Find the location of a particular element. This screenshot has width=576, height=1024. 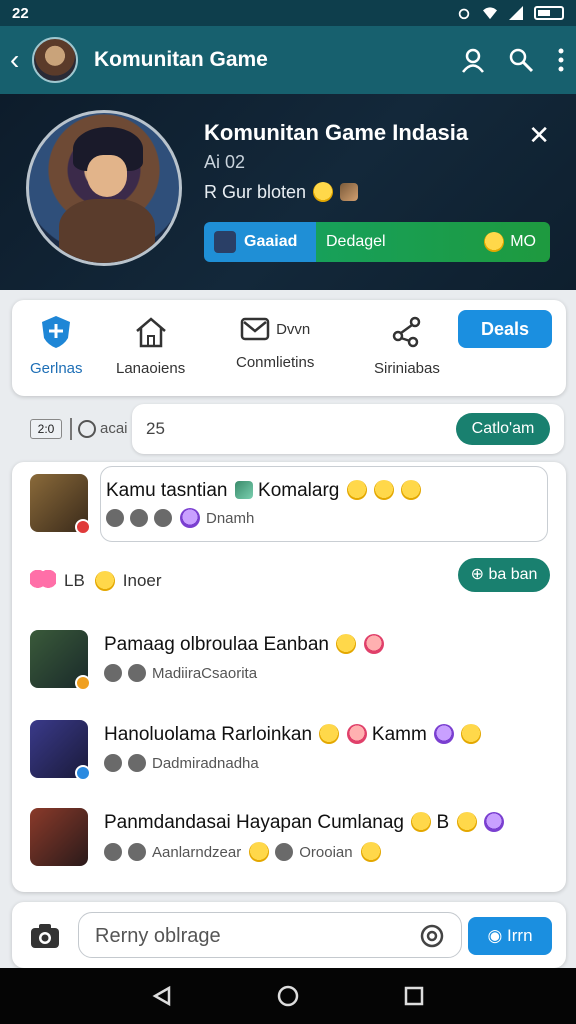

back-arrow-icon: ‹ is located at coordinates (19, 60).